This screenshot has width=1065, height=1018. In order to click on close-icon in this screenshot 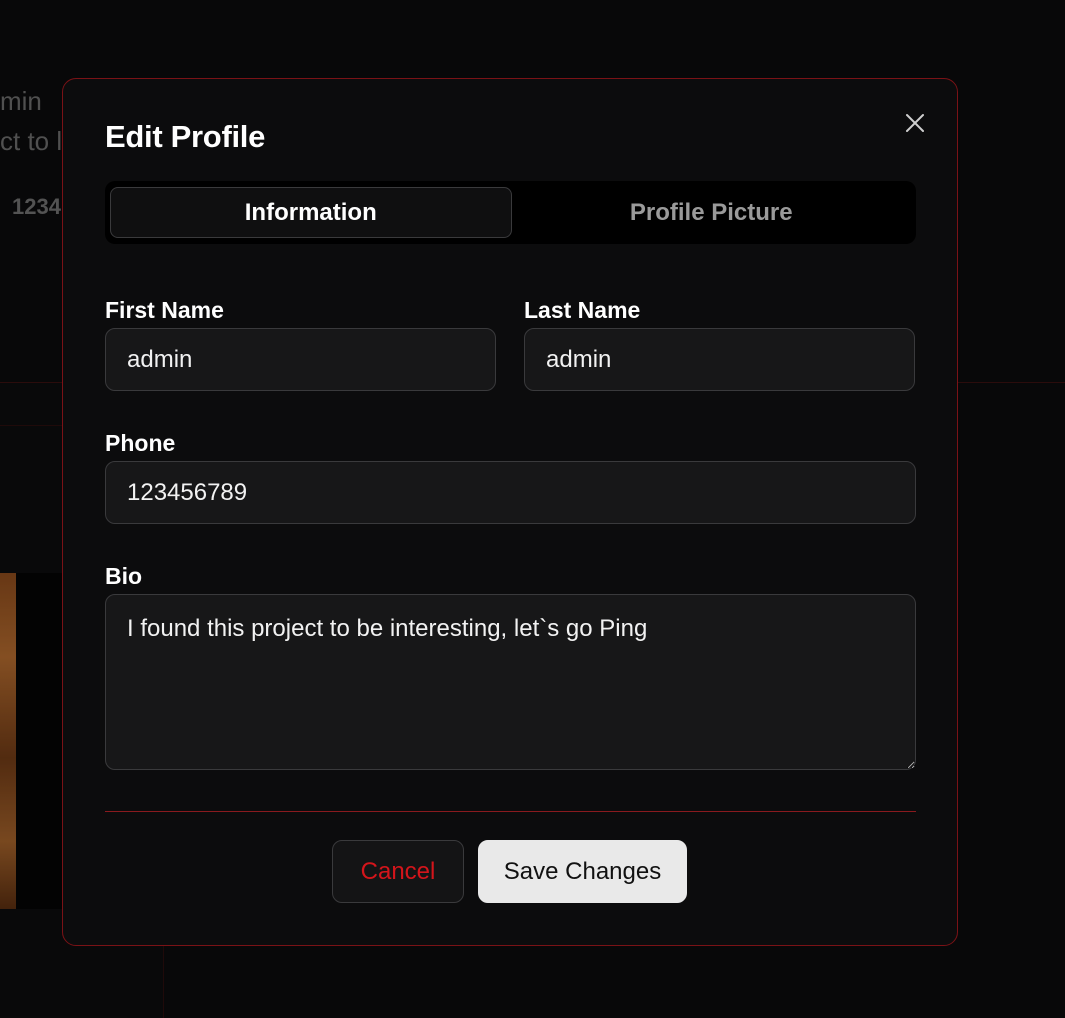, I will do `click(915, 123)`.